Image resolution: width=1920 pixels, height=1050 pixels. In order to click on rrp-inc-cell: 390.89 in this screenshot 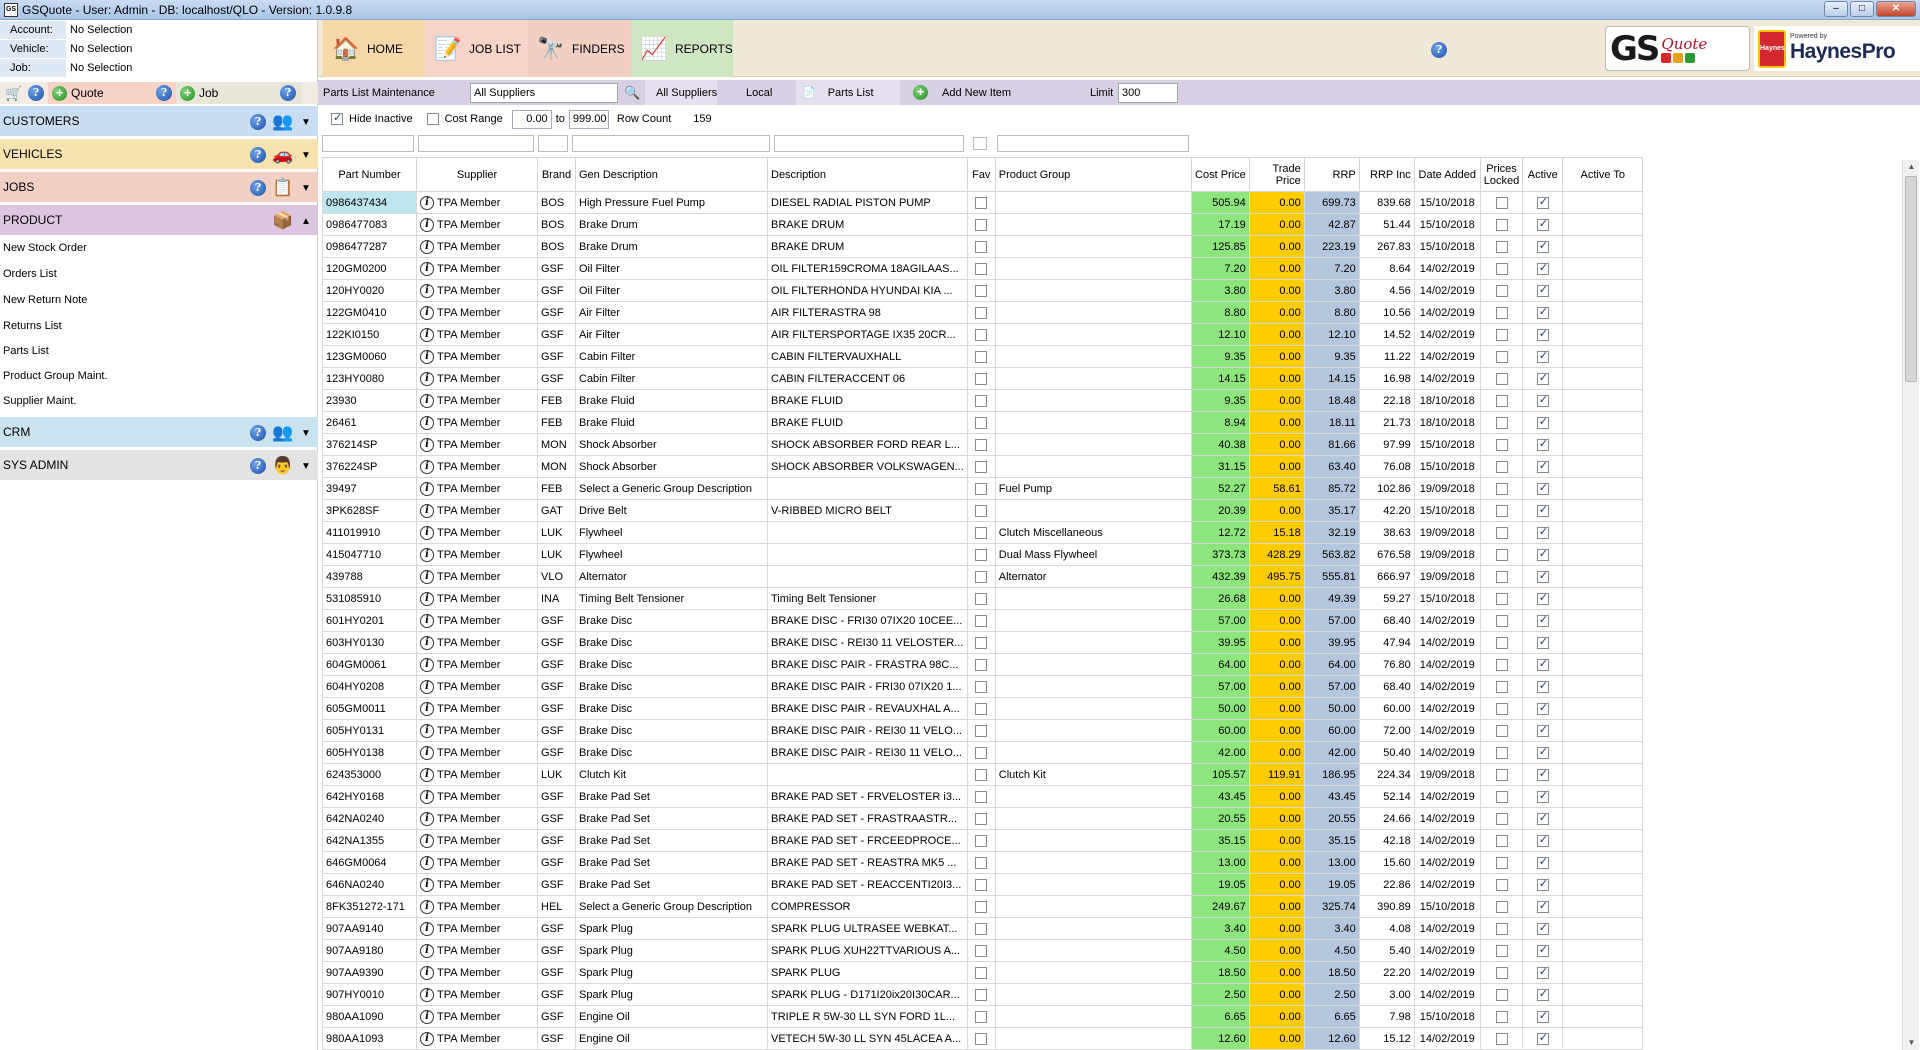, I will do `click(1386, 906)`.